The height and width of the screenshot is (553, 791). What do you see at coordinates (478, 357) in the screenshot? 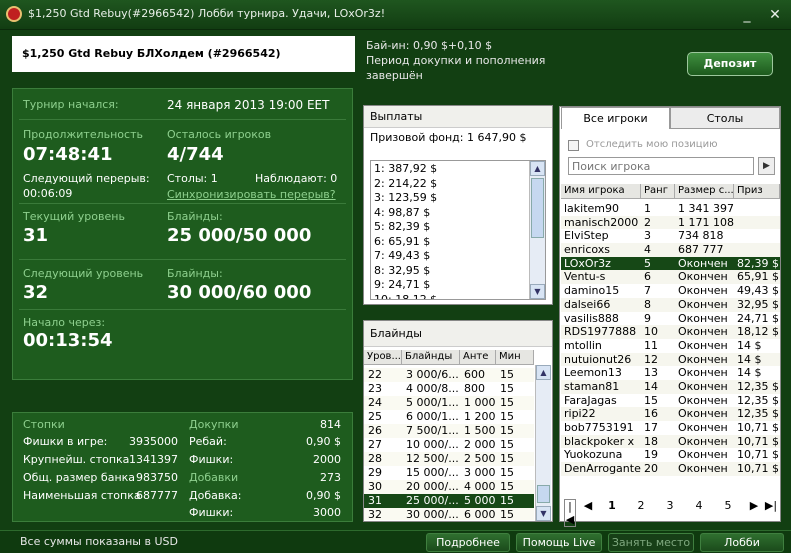
I see `col-ante: Анте` at bounding box center [478, 357].